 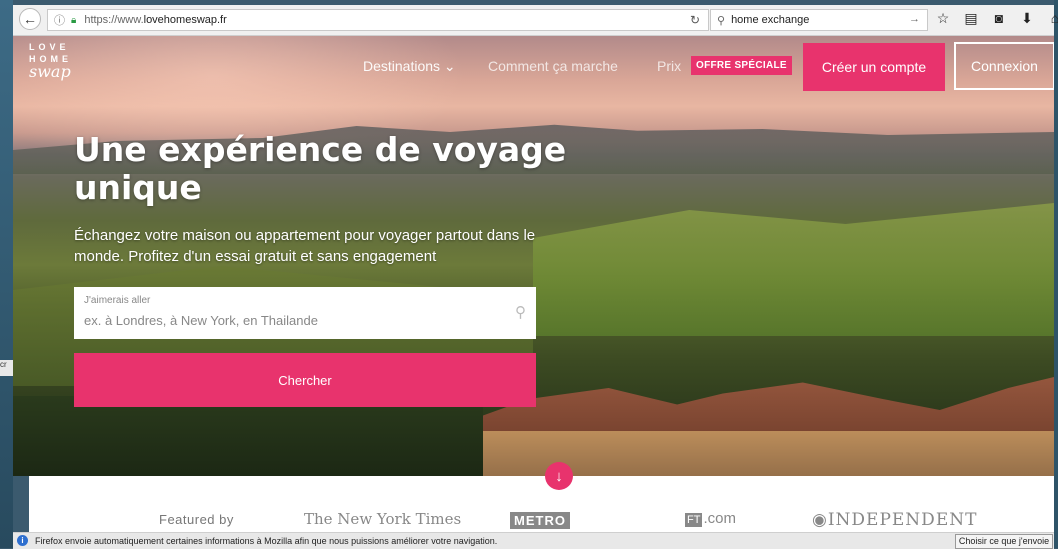 I want to click on logo-line-1: LOVE, so click(x=49, y=47).